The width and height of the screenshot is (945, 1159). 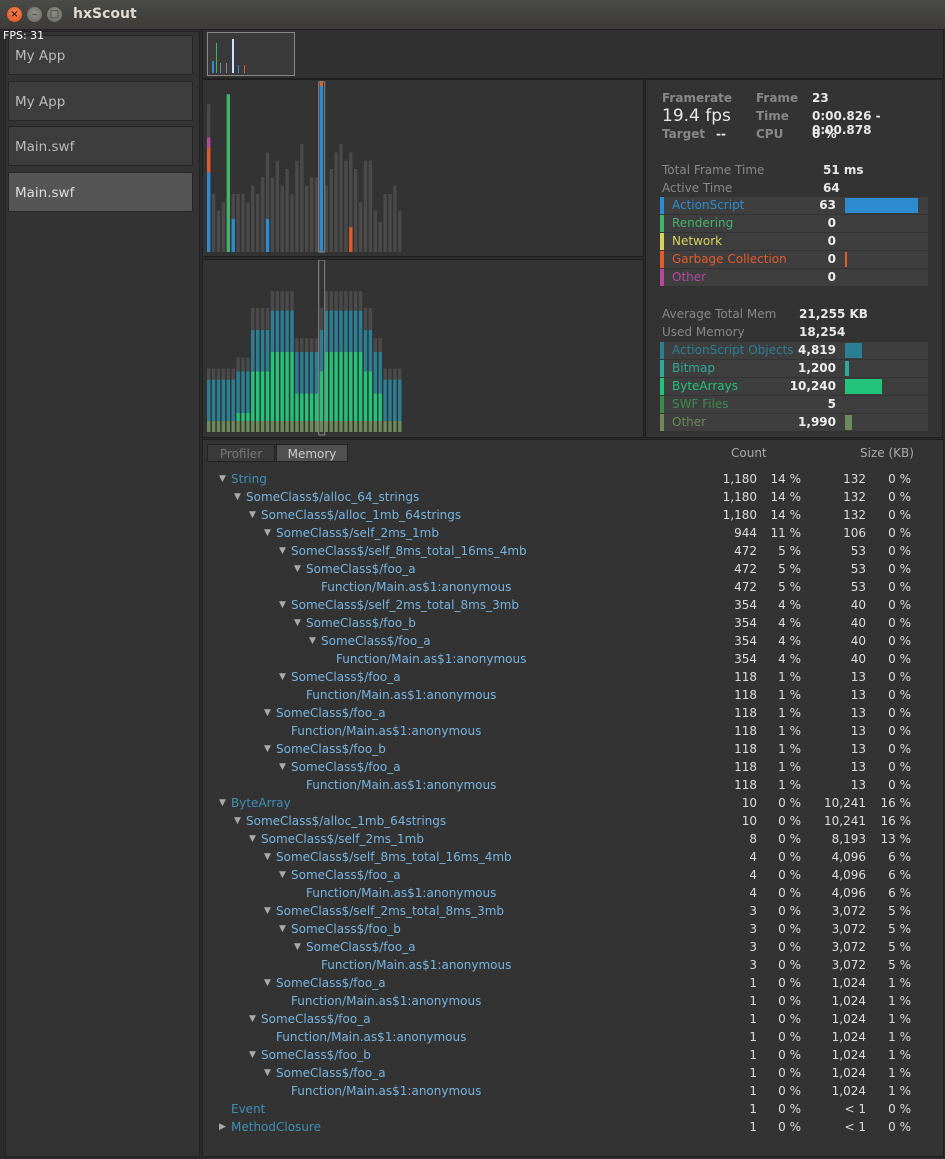 I want to click on timeline-thumbnail, so click(x=251, y=54).